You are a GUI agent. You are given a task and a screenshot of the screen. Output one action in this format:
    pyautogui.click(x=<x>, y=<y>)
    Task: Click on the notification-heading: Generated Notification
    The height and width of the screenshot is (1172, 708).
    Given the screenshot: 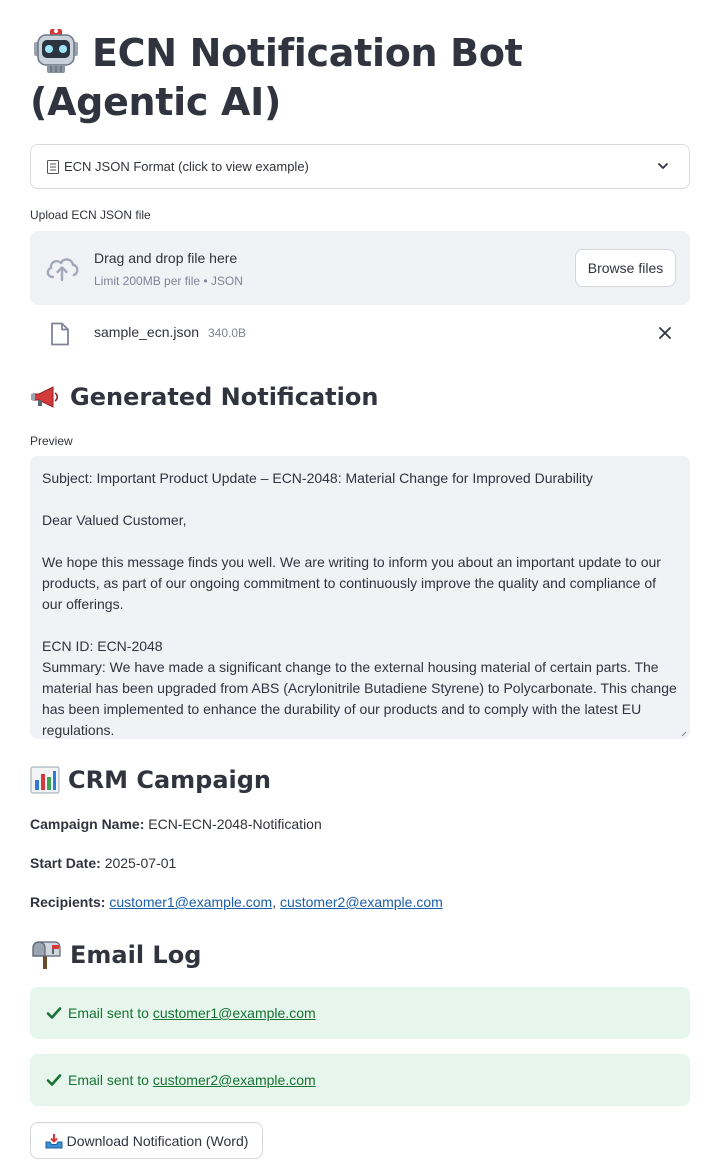 What is the action you would take?
    pyautogui.click(x=204, y=397)
    